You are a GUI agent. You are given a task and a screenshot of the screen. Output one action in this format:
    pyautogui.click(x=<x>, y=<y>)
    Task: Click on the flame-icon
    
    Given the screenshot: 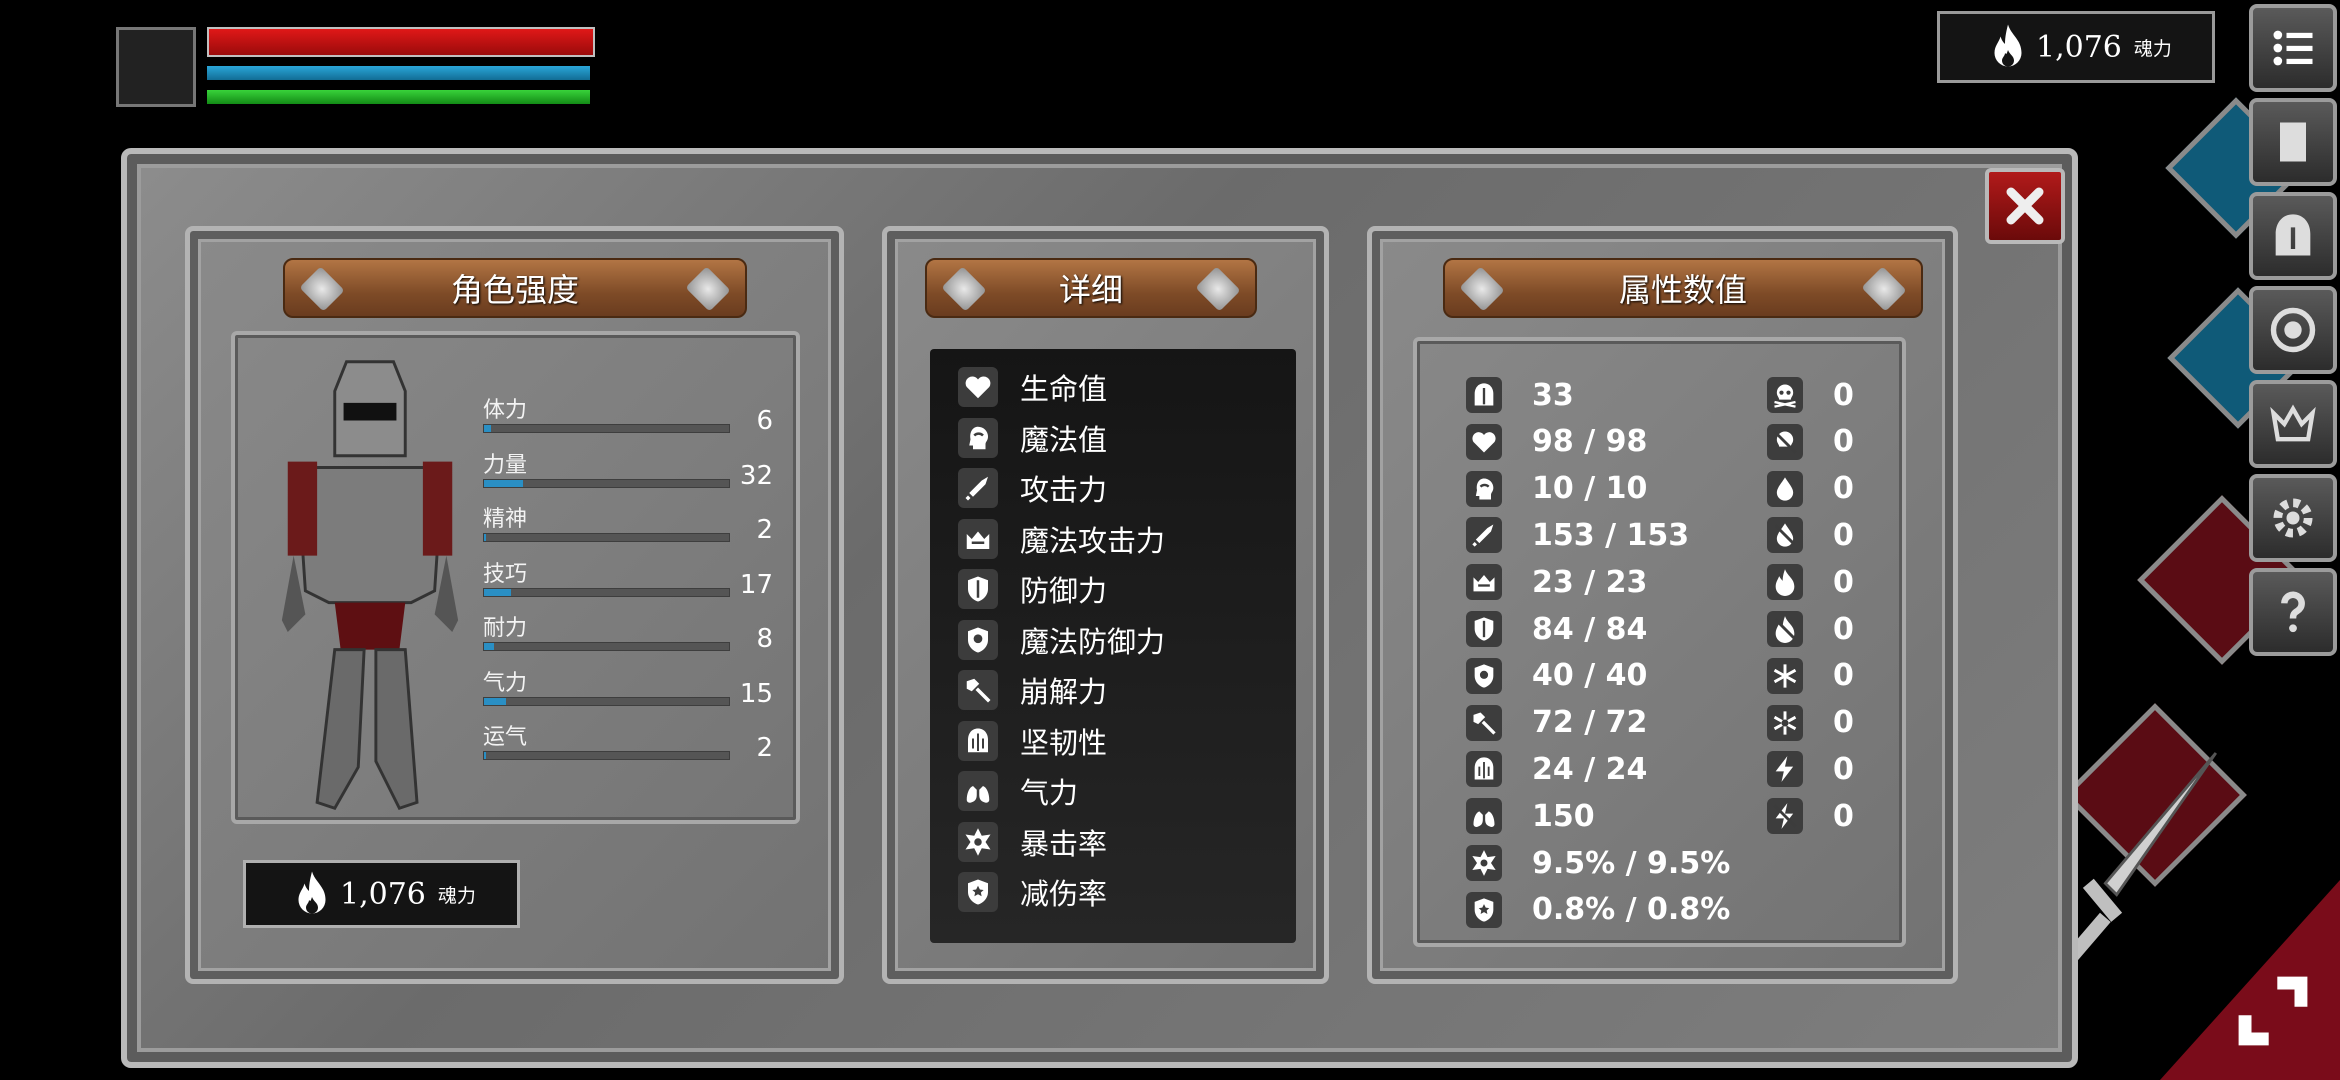 What is the action you would take?
    pyautogui.click(x=312, y=892)
    